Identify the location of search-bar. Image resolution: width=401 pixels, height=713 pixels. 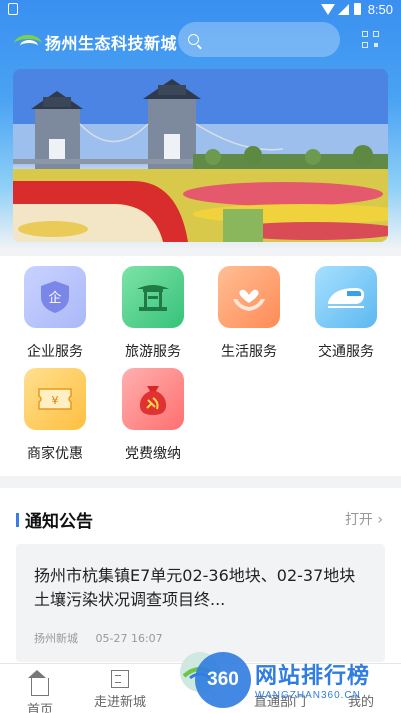
(259, 39).